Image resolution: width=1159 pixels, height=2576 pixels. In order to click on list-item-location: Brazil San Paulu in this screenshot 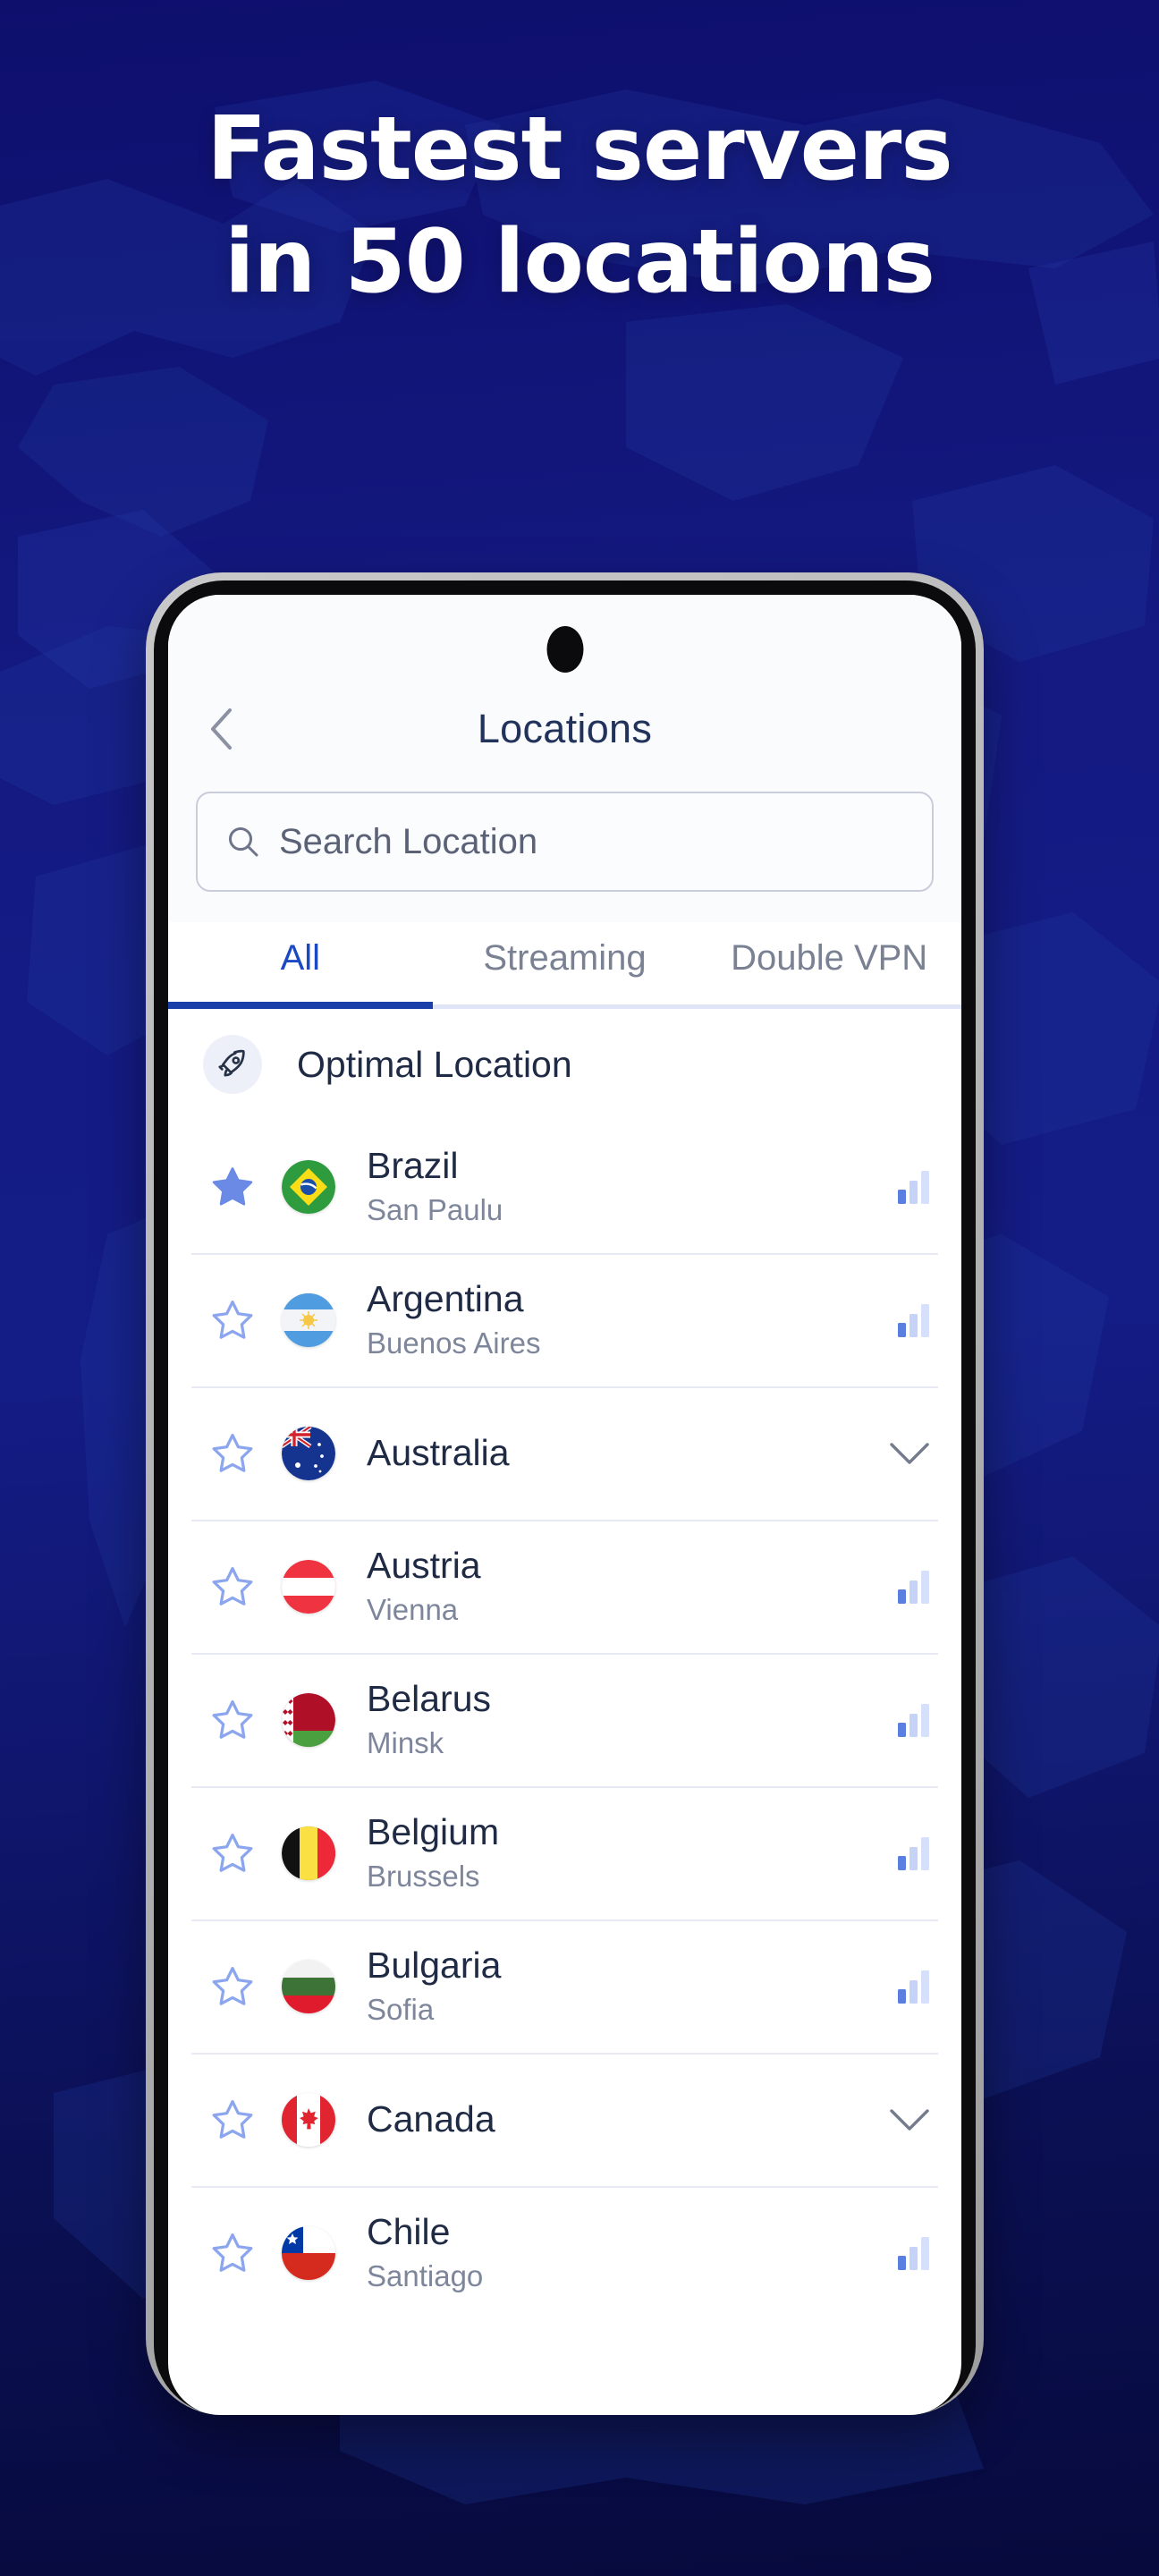, I will do `click(564, 1186)`.